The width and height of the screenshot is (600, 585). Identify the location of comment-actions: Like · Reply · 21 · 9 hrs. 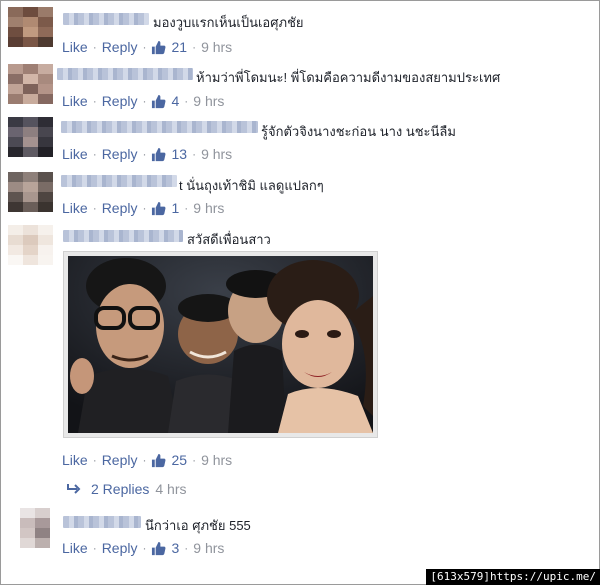
(147, 47).